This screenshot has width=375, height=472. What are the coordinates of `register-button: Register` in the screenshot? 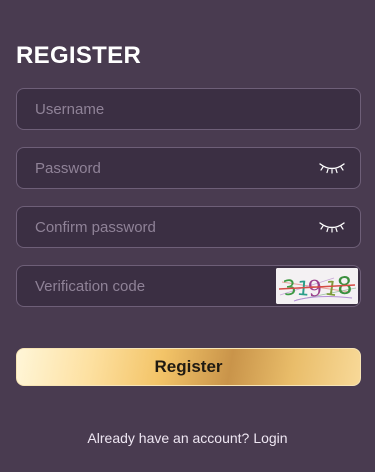 It's located at (188, 367).